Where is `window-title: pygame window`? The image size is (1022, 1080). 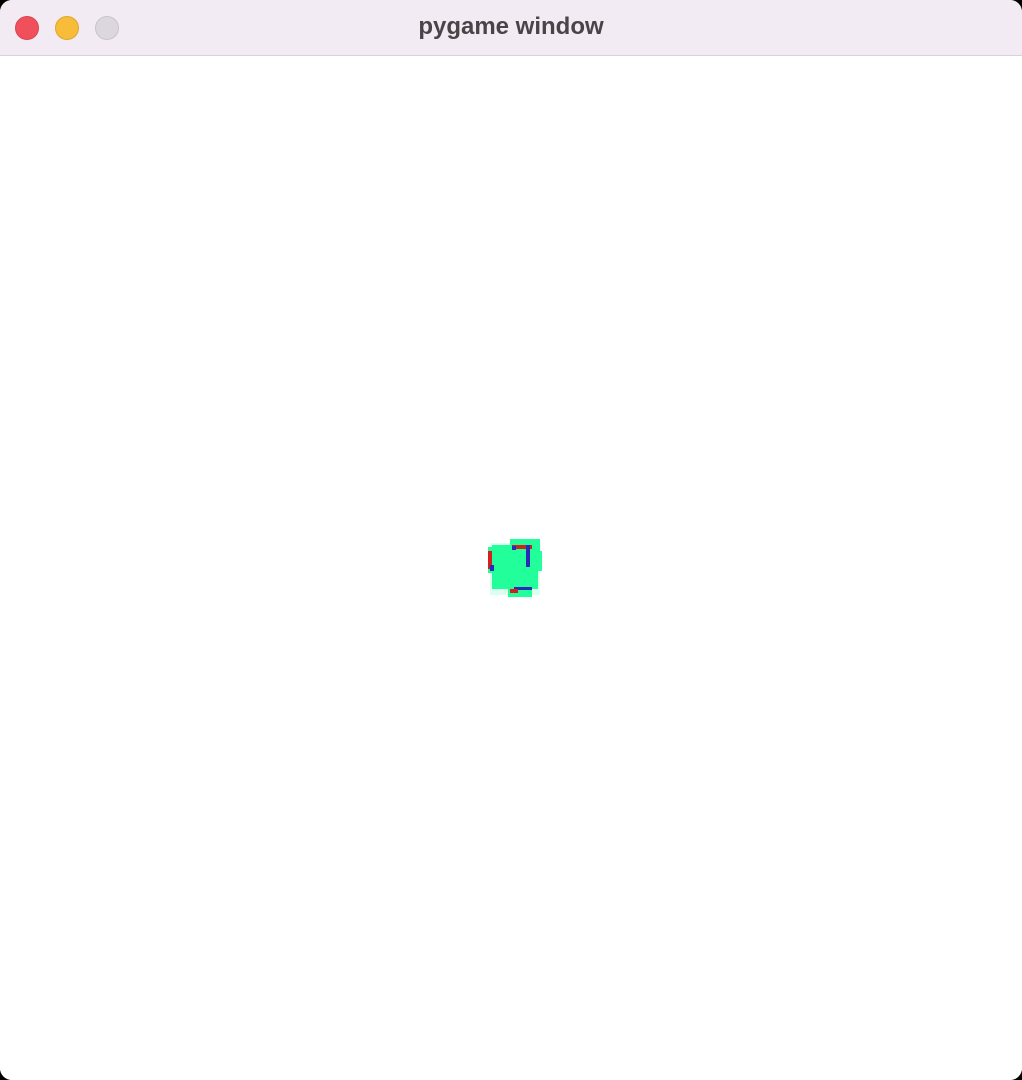 window-title: pygame window is located at coordinates (511, 26).